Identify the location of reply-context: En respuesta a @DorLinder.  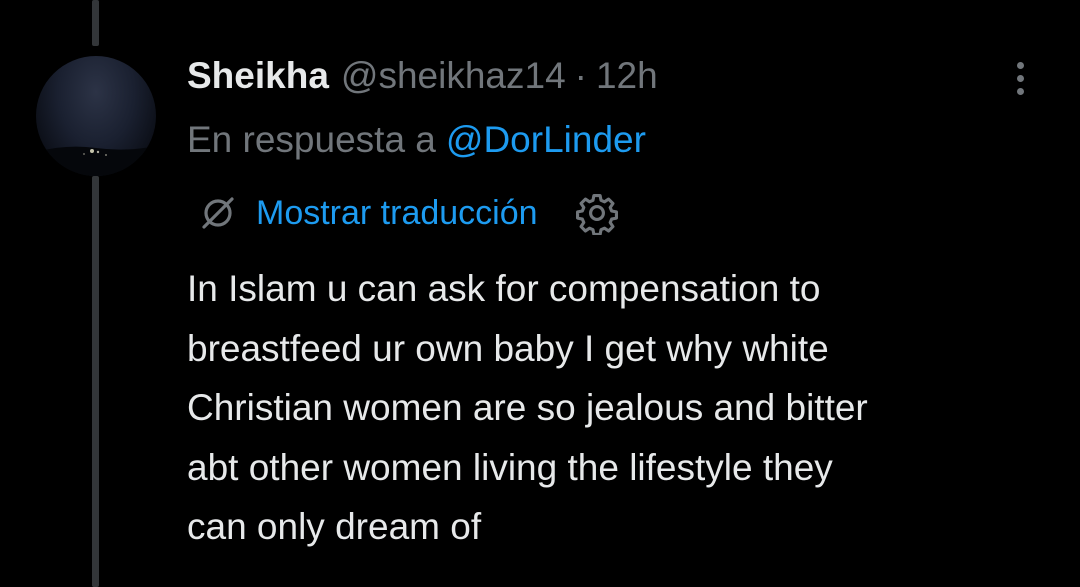
(416, 140).